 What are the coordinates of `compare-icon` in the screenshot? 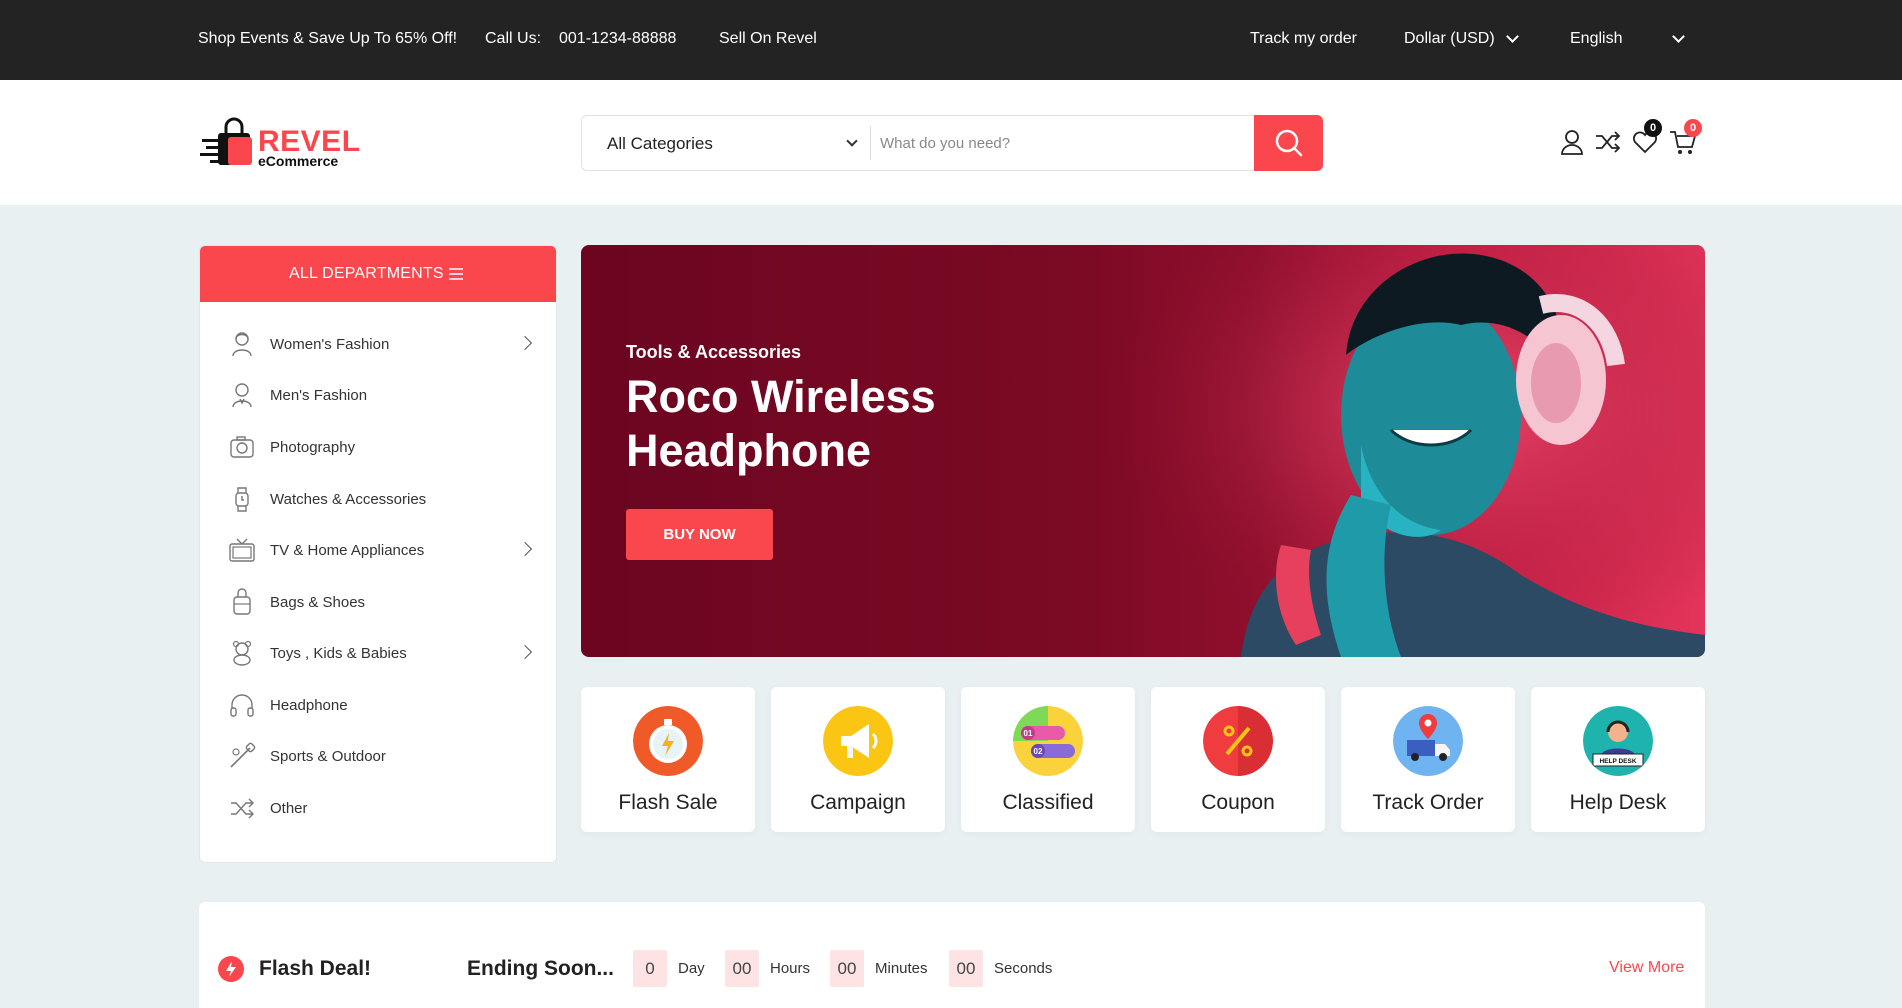 It's located at (1608, 142).